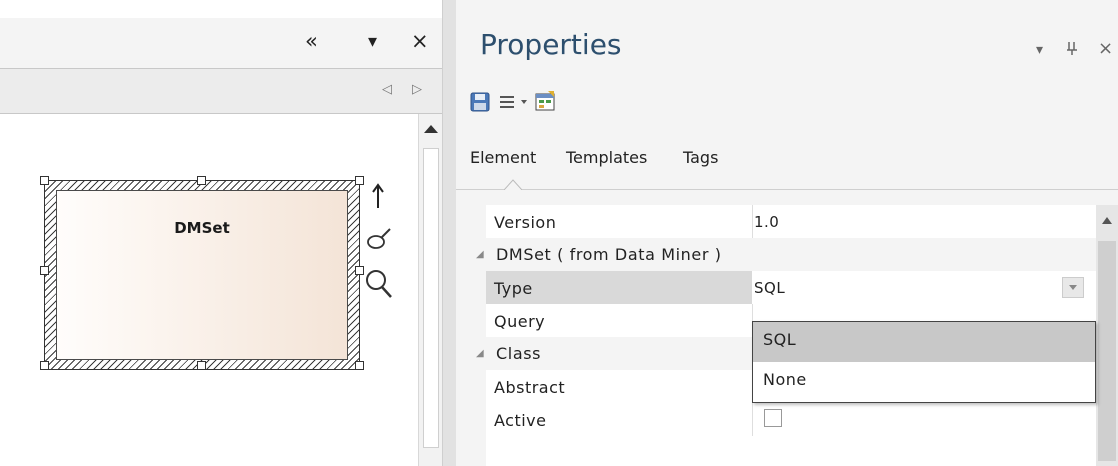 The height and width of the screenshot is (466, 1118). What do you see at coordinates (519, 353) in the screenshot?
I see `group-label: Class` at bounding box center [519, 353].